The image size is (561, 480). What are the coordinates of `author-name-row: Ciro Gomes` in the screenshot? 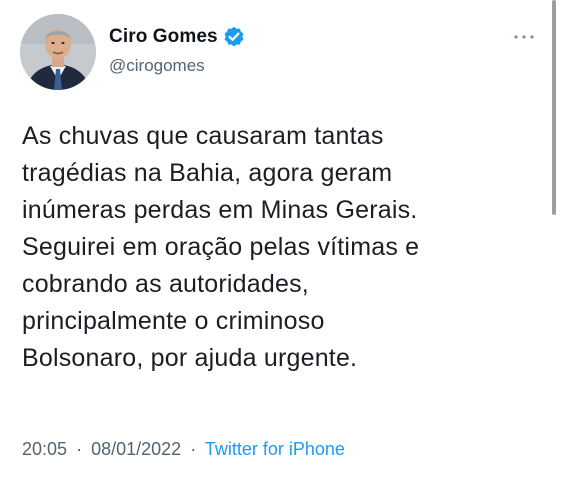 It's located at (177, 37).